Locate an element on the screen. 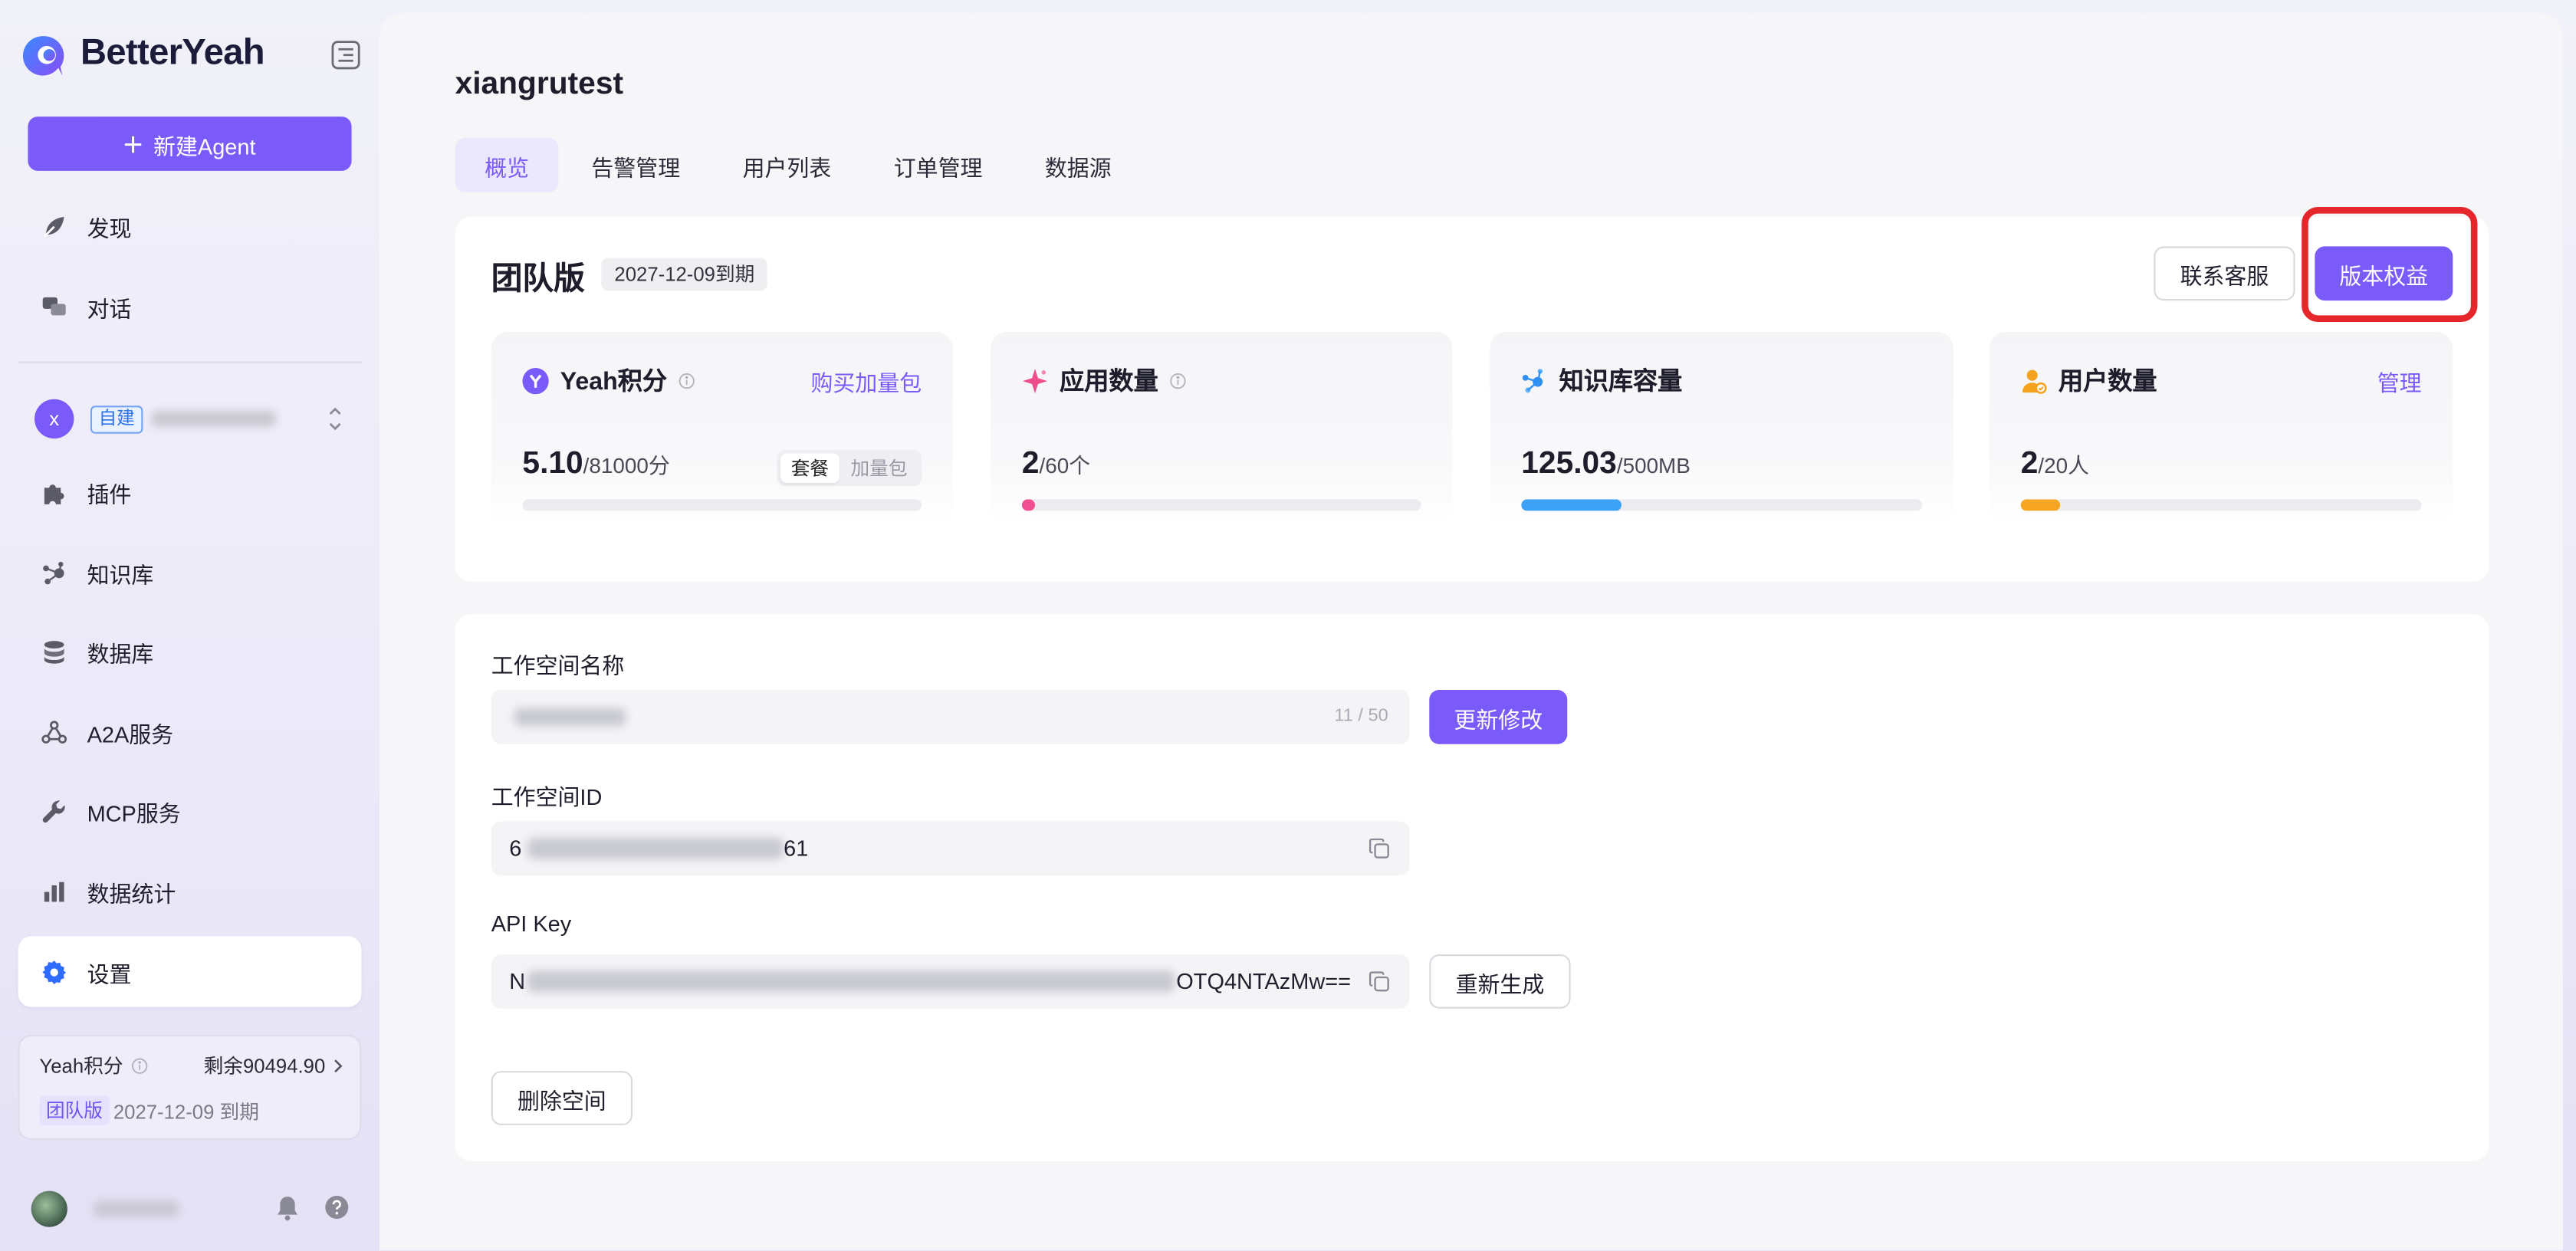 The width and height of the screenshot is (2576, 1251). stat-title: 用户数量 is located at coordinates (2108, 382).